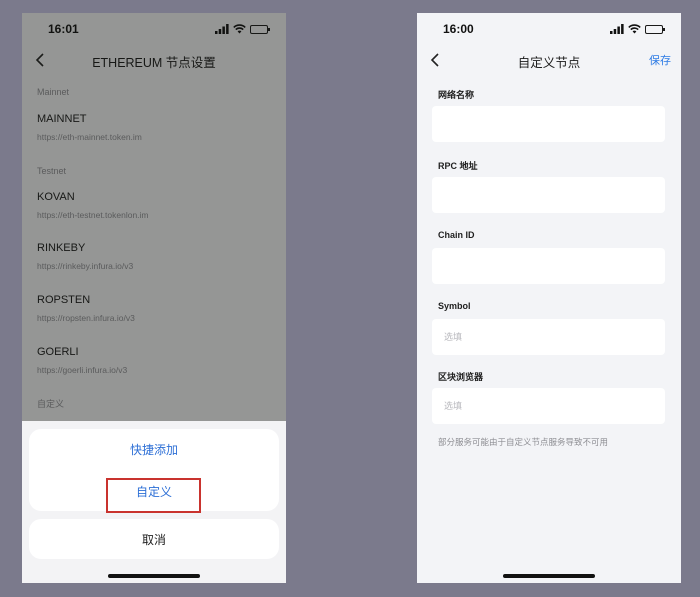  I want to click on cancel-group: 取消, so click(154, 539).